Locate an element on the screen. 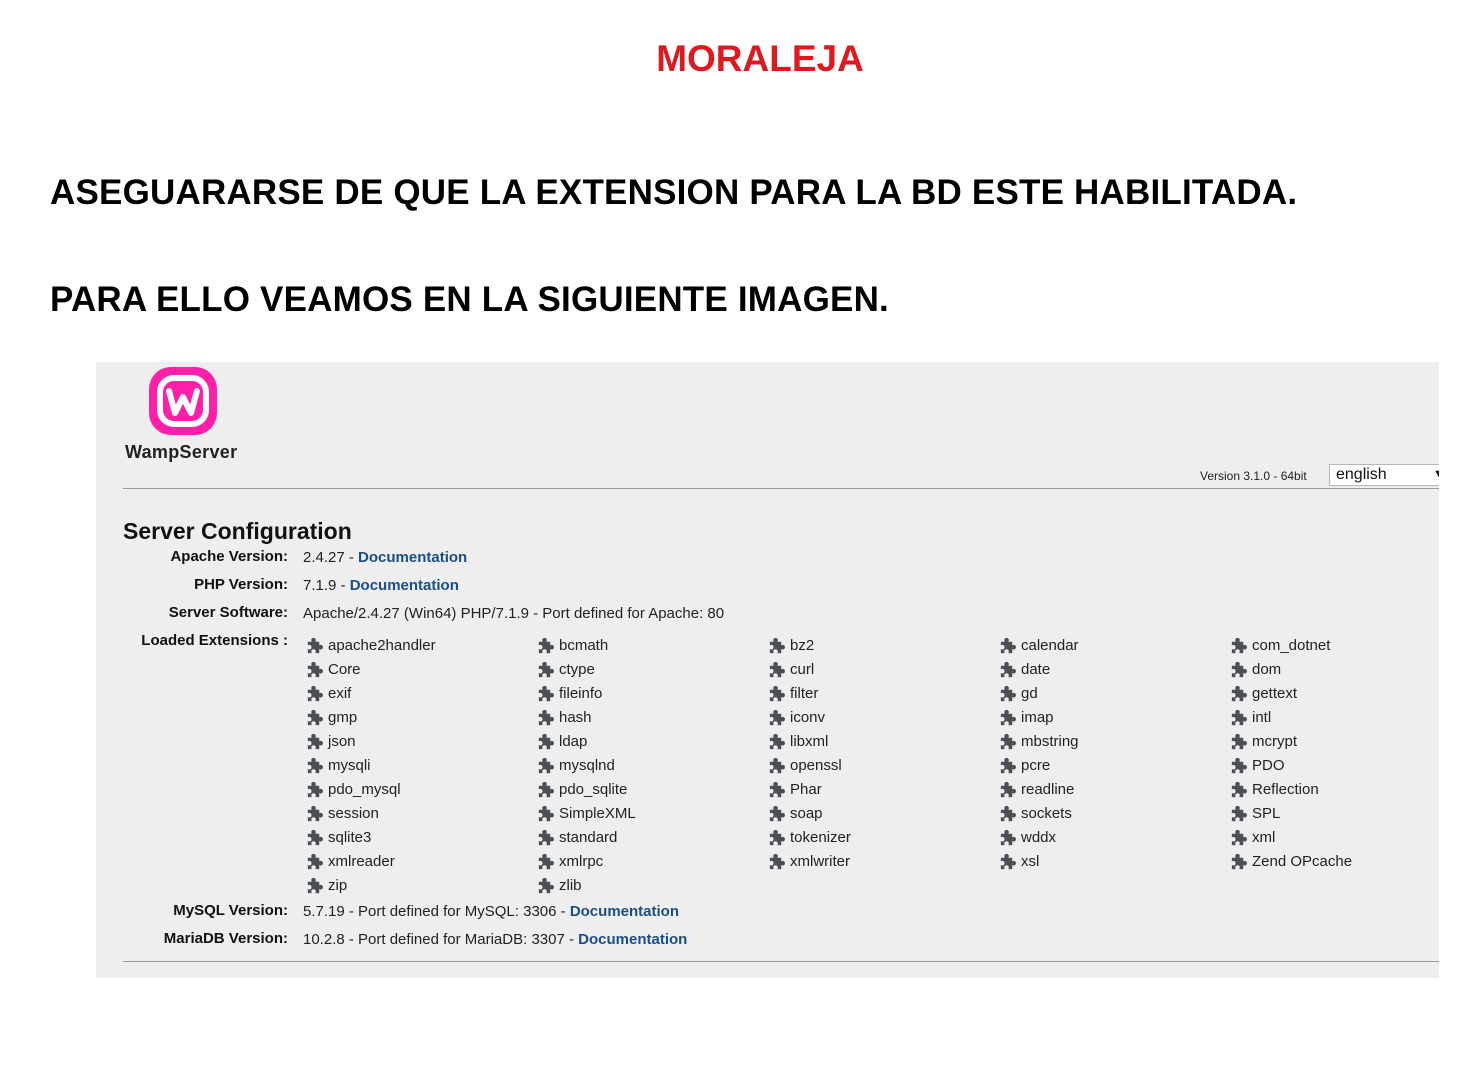 The width and height of the screenshot is (1459, 1080). extension-name: com_dotnet is located at coordinates (1291, 645).